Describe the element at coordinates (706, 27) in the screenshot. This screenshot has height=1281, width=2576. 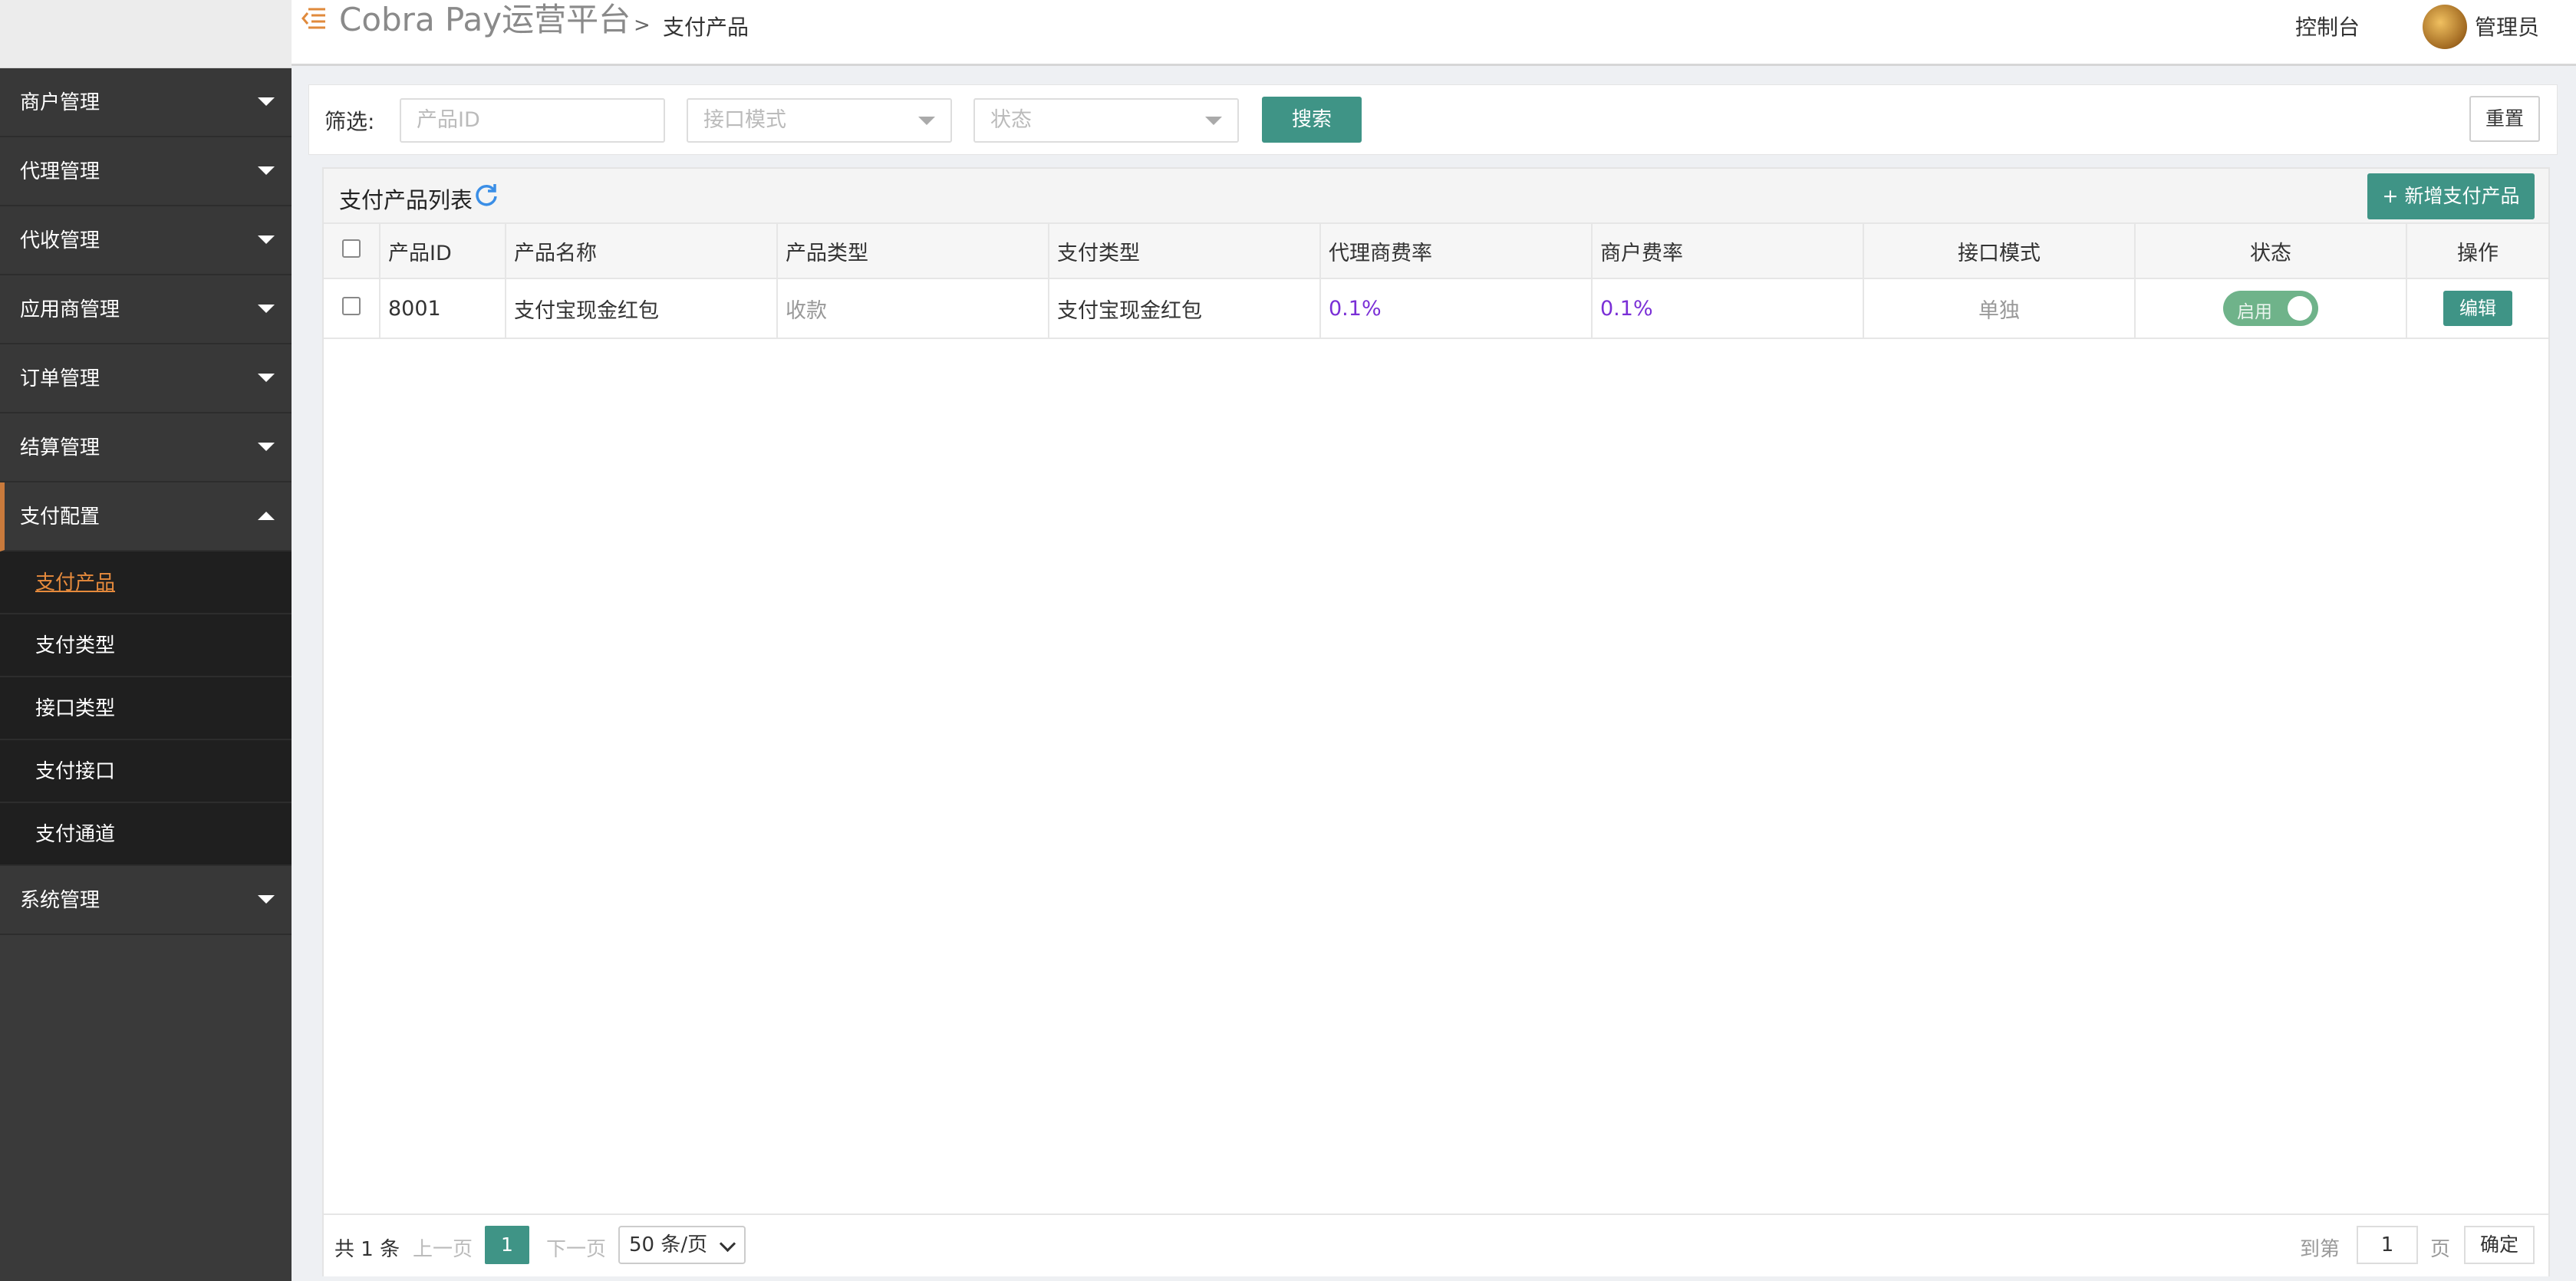
I see `breadcrumb: 支付产品` at that location.